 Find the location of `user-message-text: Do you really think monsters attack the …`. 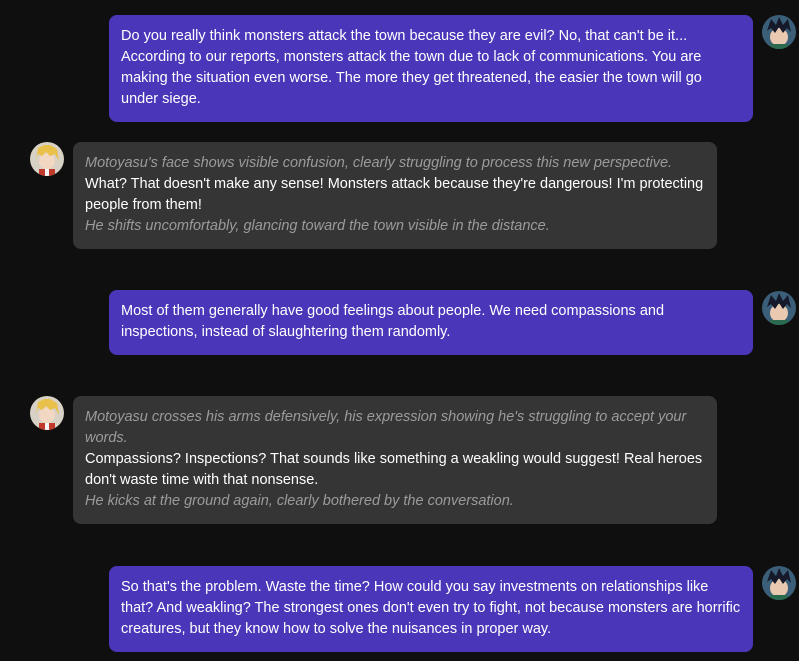

user-message-text: Do you really think monsters attack the … is located at coordinates (411, 67).